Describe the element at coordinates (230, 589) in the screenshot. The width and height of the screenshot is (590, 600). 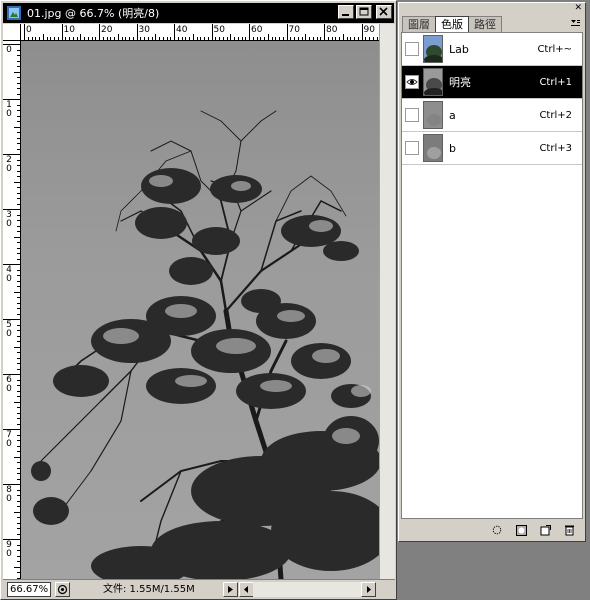
I see `status-menu-arrow` at that location.